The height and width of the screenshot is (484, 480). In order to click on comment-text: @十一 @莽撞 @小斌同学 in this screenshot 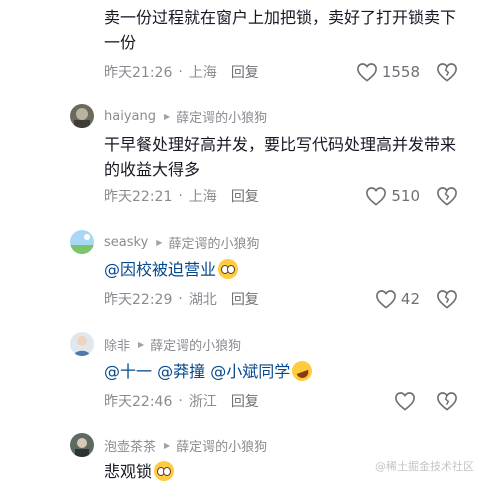, I will do `click(284, 371)`.